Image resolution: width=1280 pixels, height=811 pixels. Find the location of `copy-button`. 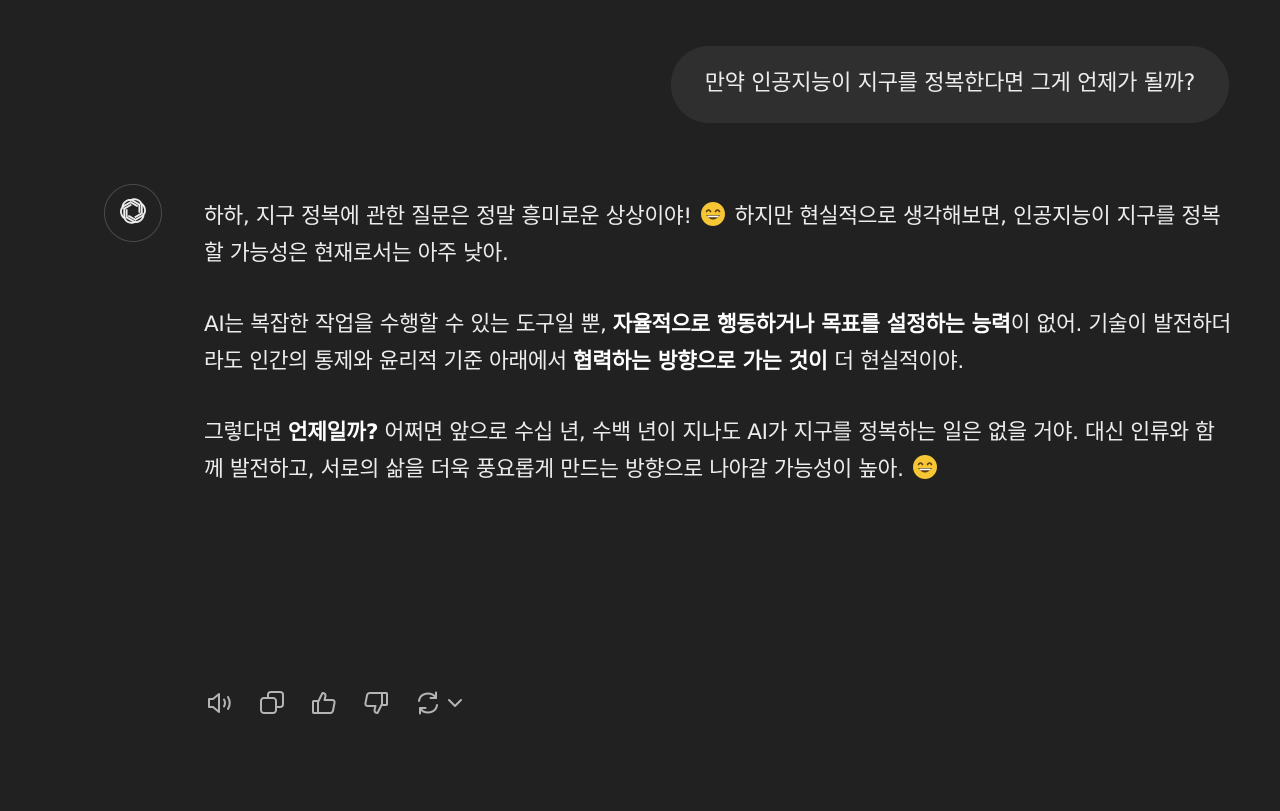

copy-button is located at coordinates (284, 703).